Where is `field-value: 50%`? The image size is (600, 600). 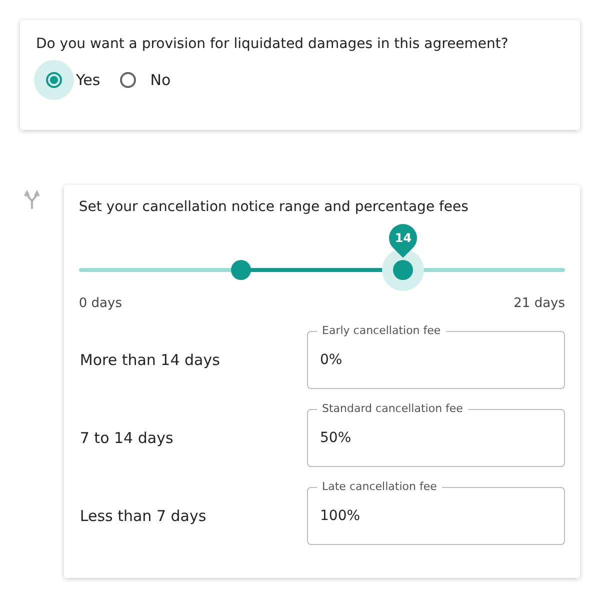 field-value: 50% is located at coordinates (336, 438).